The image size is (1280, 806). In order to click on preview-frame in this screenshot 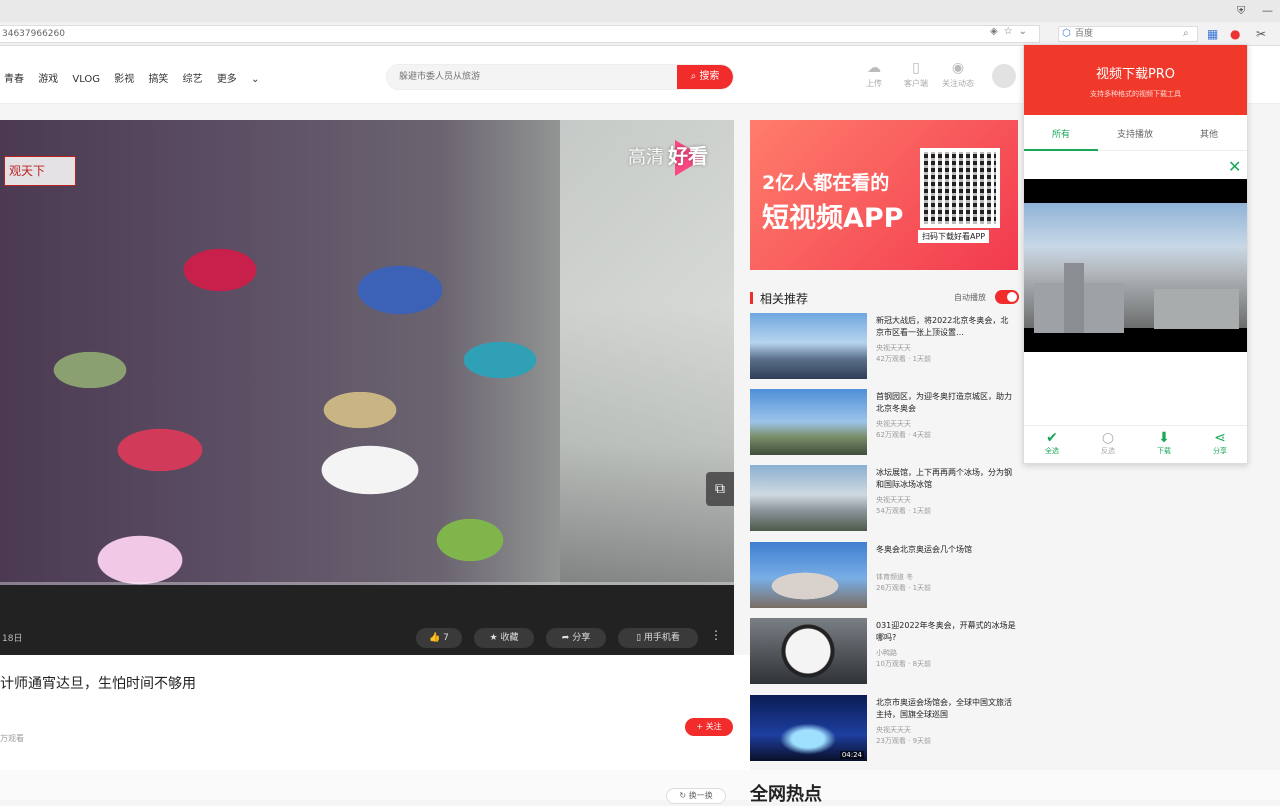, I will do `click(1135, 268)`.